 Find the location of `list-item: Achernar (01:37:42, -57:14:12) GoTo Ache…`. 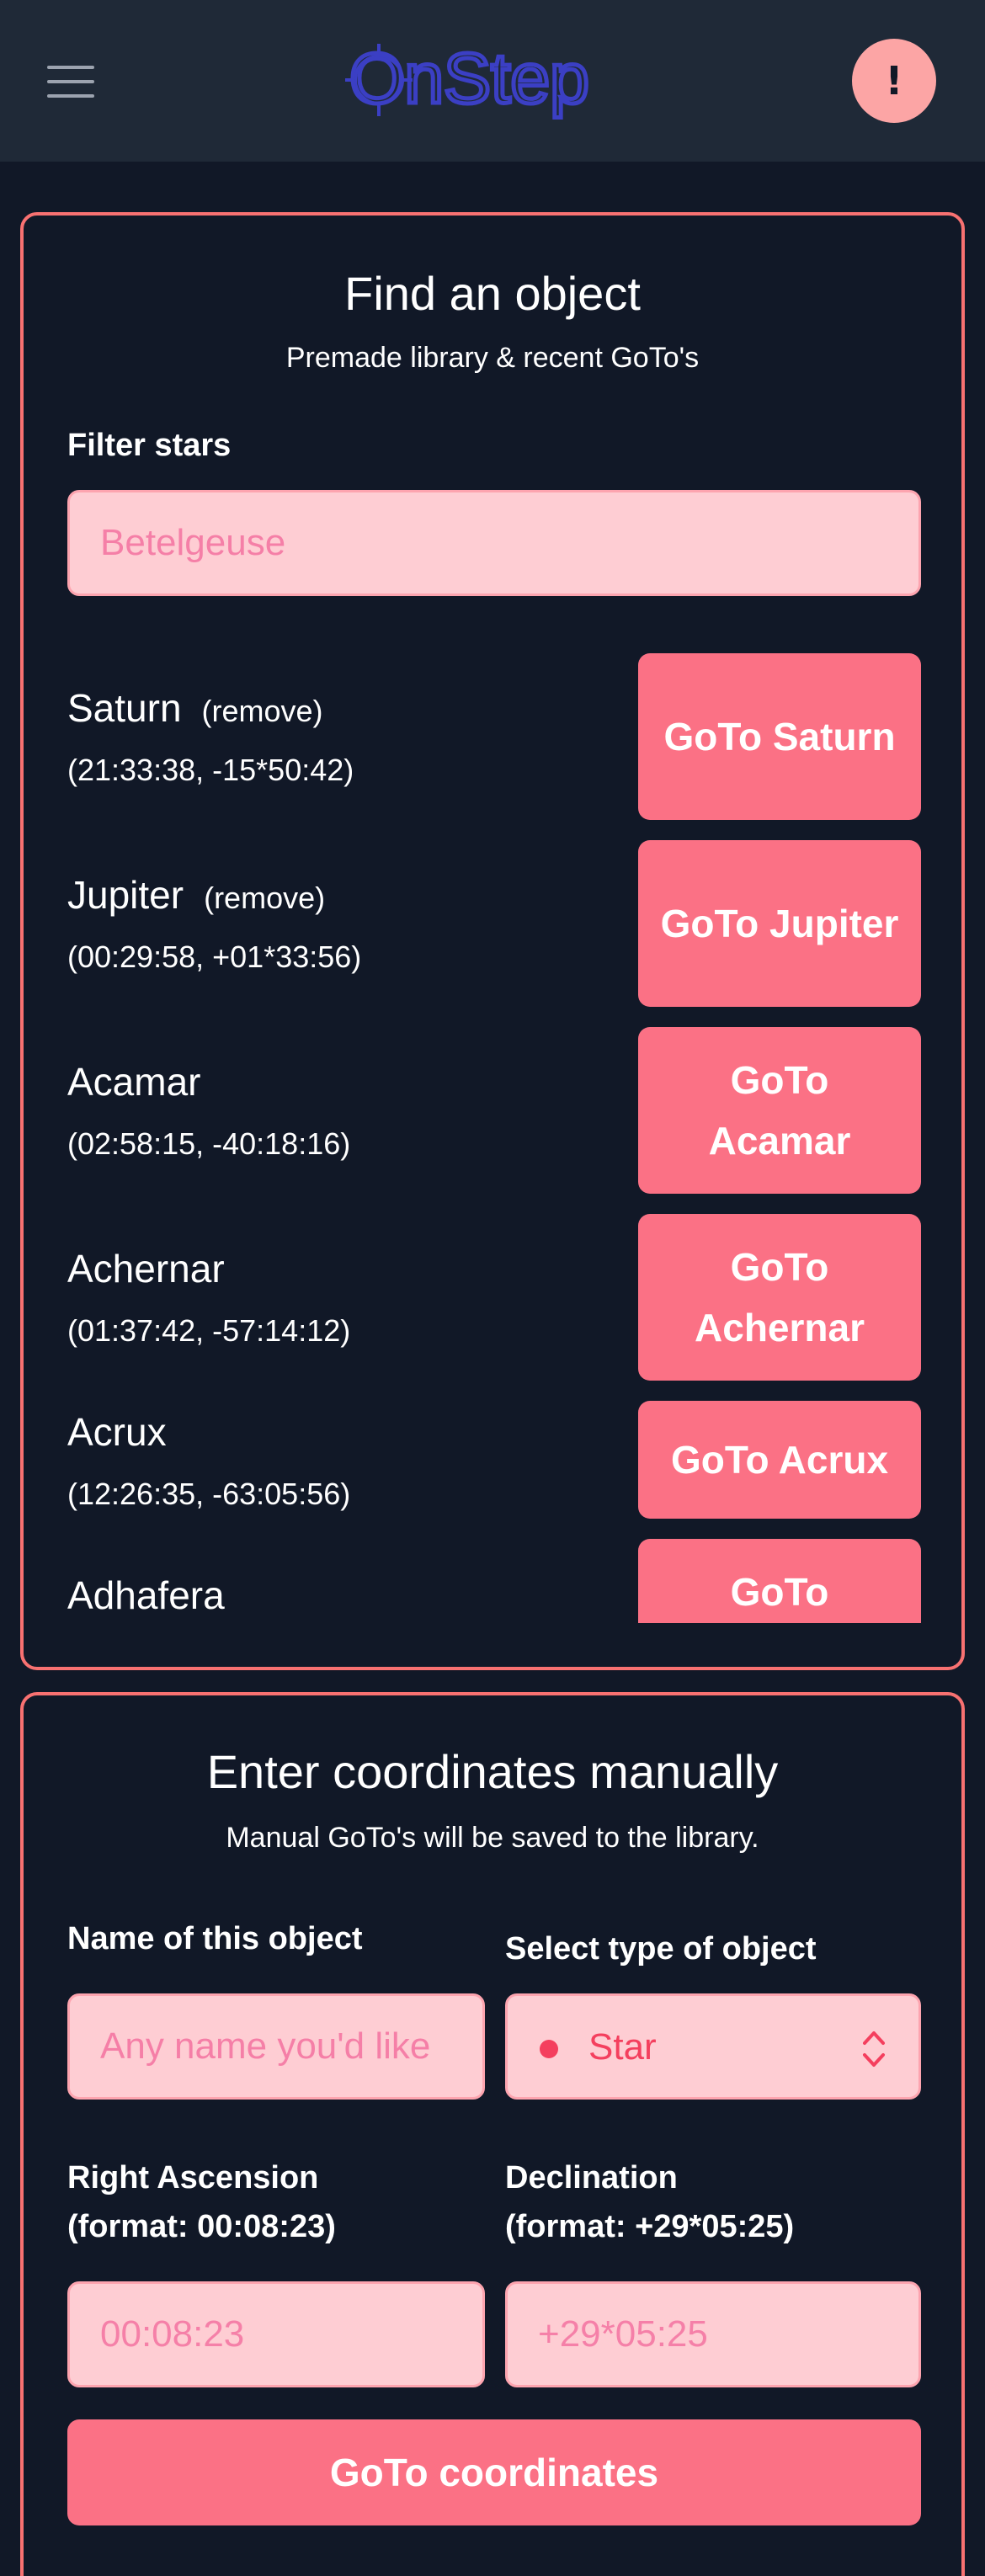

list-item: Achernar (01:37:42, -57:14:12) GoTo Ache… is located at coordinates (494, 1297).